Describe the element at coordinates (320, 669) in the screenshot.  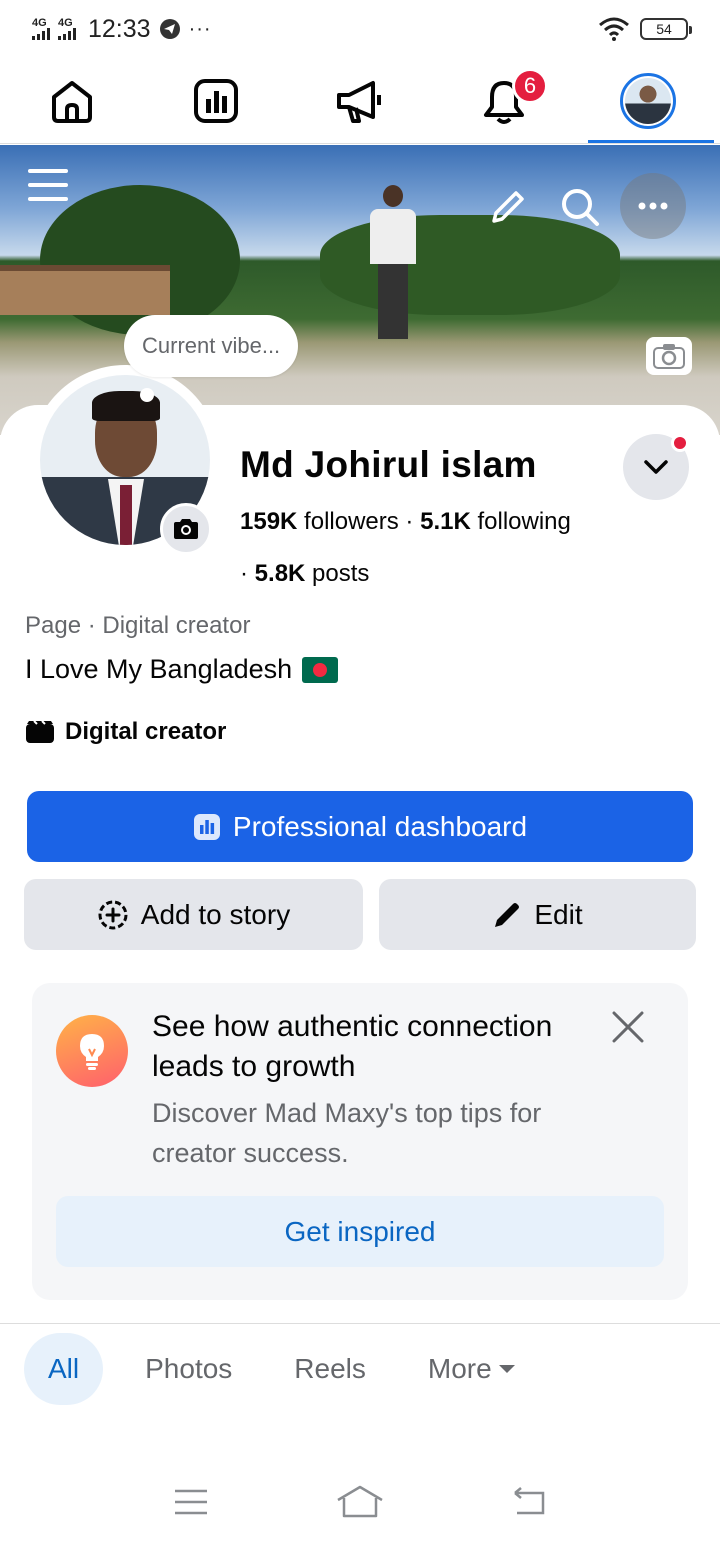
I see `bangladesh-flag-icon` at that location.